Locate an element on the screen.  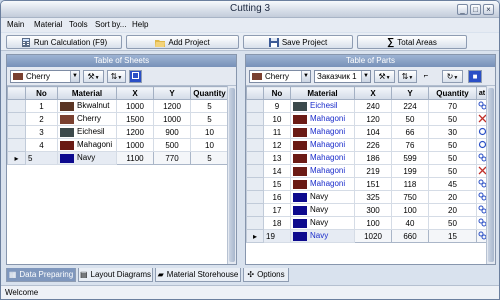
no-cell: 18 is located at coordinates (277, 223).